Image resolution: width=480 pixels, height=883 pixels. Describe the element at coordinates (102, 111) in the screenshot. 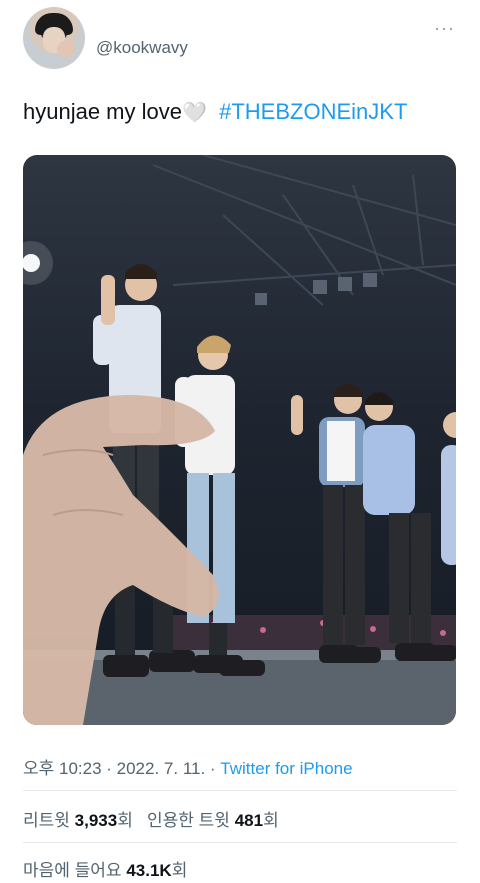

I see `tweet-text-body: hyunjae my love` at that location.